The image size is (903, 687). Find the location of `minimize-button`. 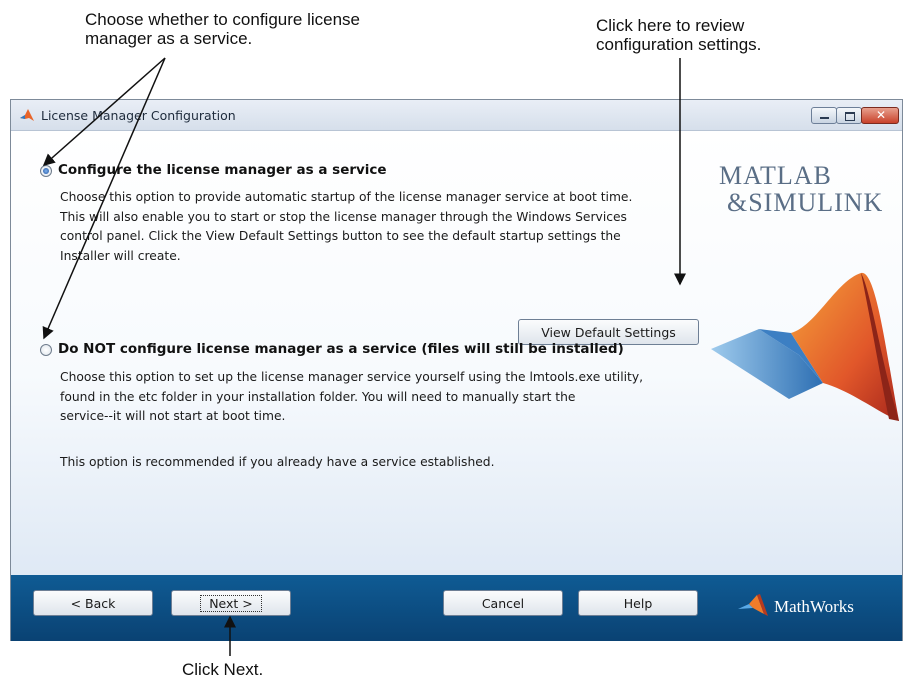

minimize-button is located at coordinates (824, 115).